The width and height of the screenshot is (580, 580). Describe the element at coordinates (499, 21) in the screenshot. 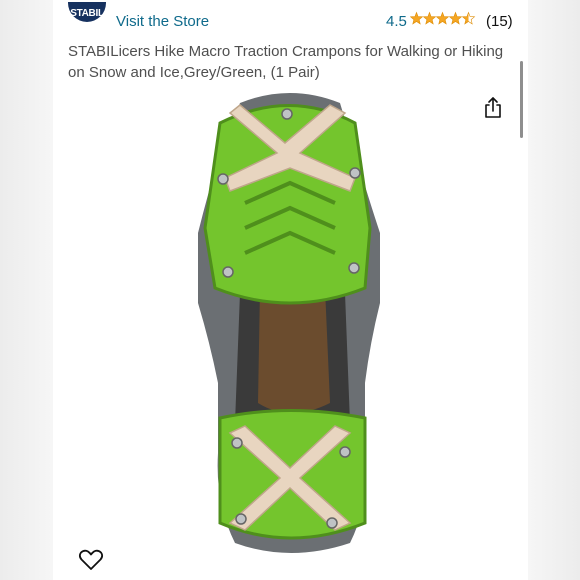

I see `rating-count: (15)` at that location.